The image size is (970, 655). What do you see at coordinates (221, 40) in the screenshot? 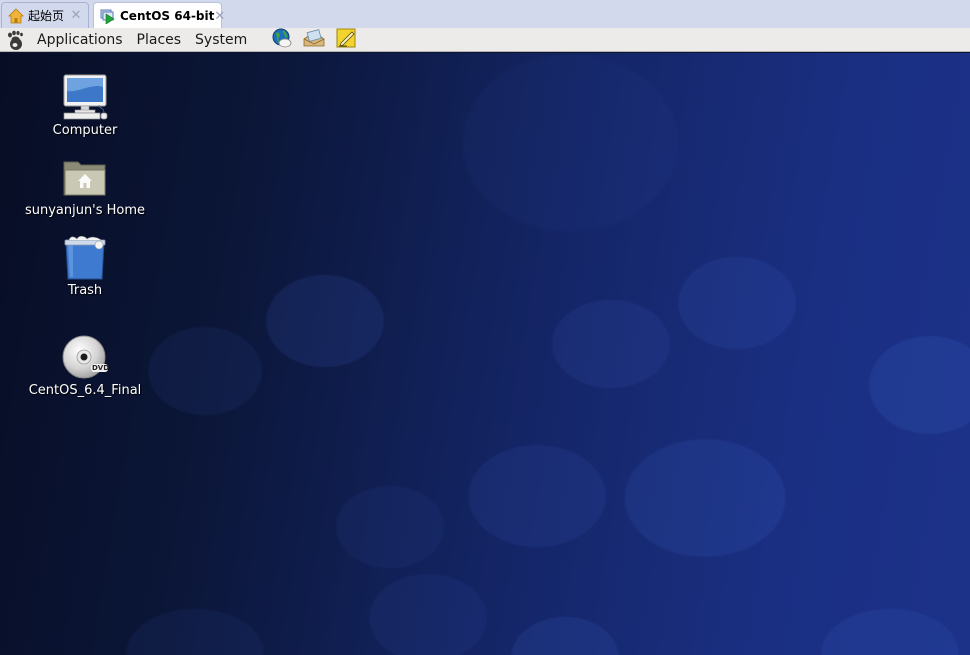
I see `menu-system: System` at bounding box center [221, 40].